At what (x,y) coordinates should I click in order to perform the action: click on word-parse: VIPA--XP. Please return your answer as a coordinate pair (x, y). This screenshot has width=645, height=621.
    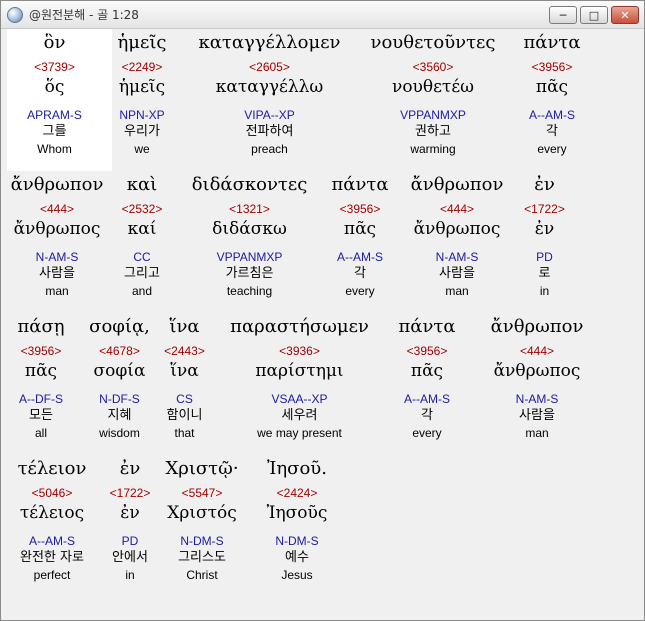
    Looking at the image, I should click on (269, 115).